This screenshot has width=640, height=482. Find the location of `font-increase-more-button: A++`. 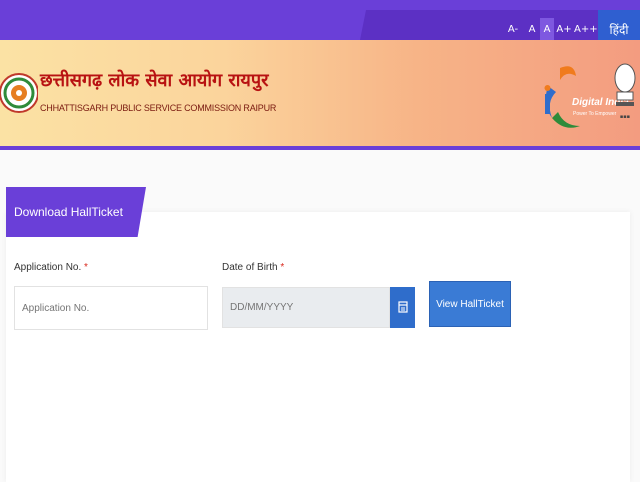

font-increase-more-button: A++ is located at coordinates (586, 30).